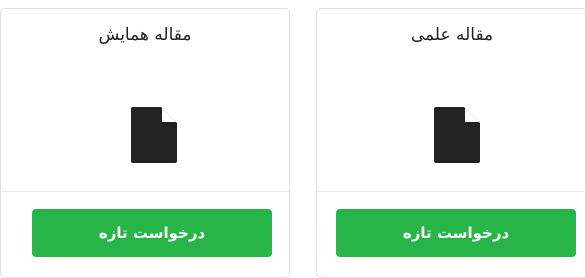 Image resolution: width=585 pixels, height=278 pixels. I want to click on card-title: مقاله علمی, so click(452, 35).